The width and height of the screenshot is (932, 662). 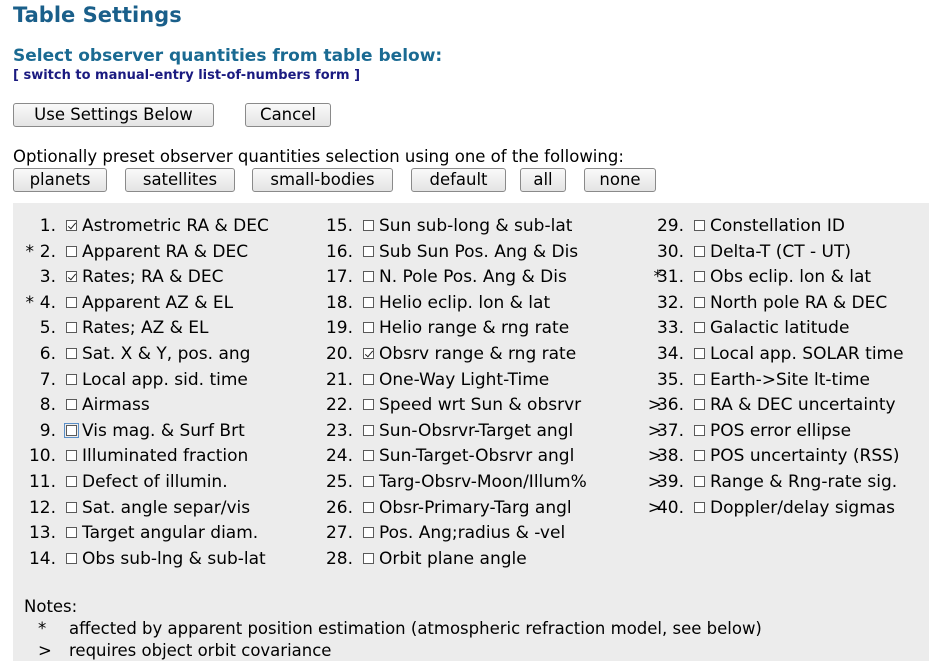 What do you see at coordinates (807, 354) in the screenshot?
I see `quantity-label: Local app. SOLAR time` at bounding box center [807, 354].